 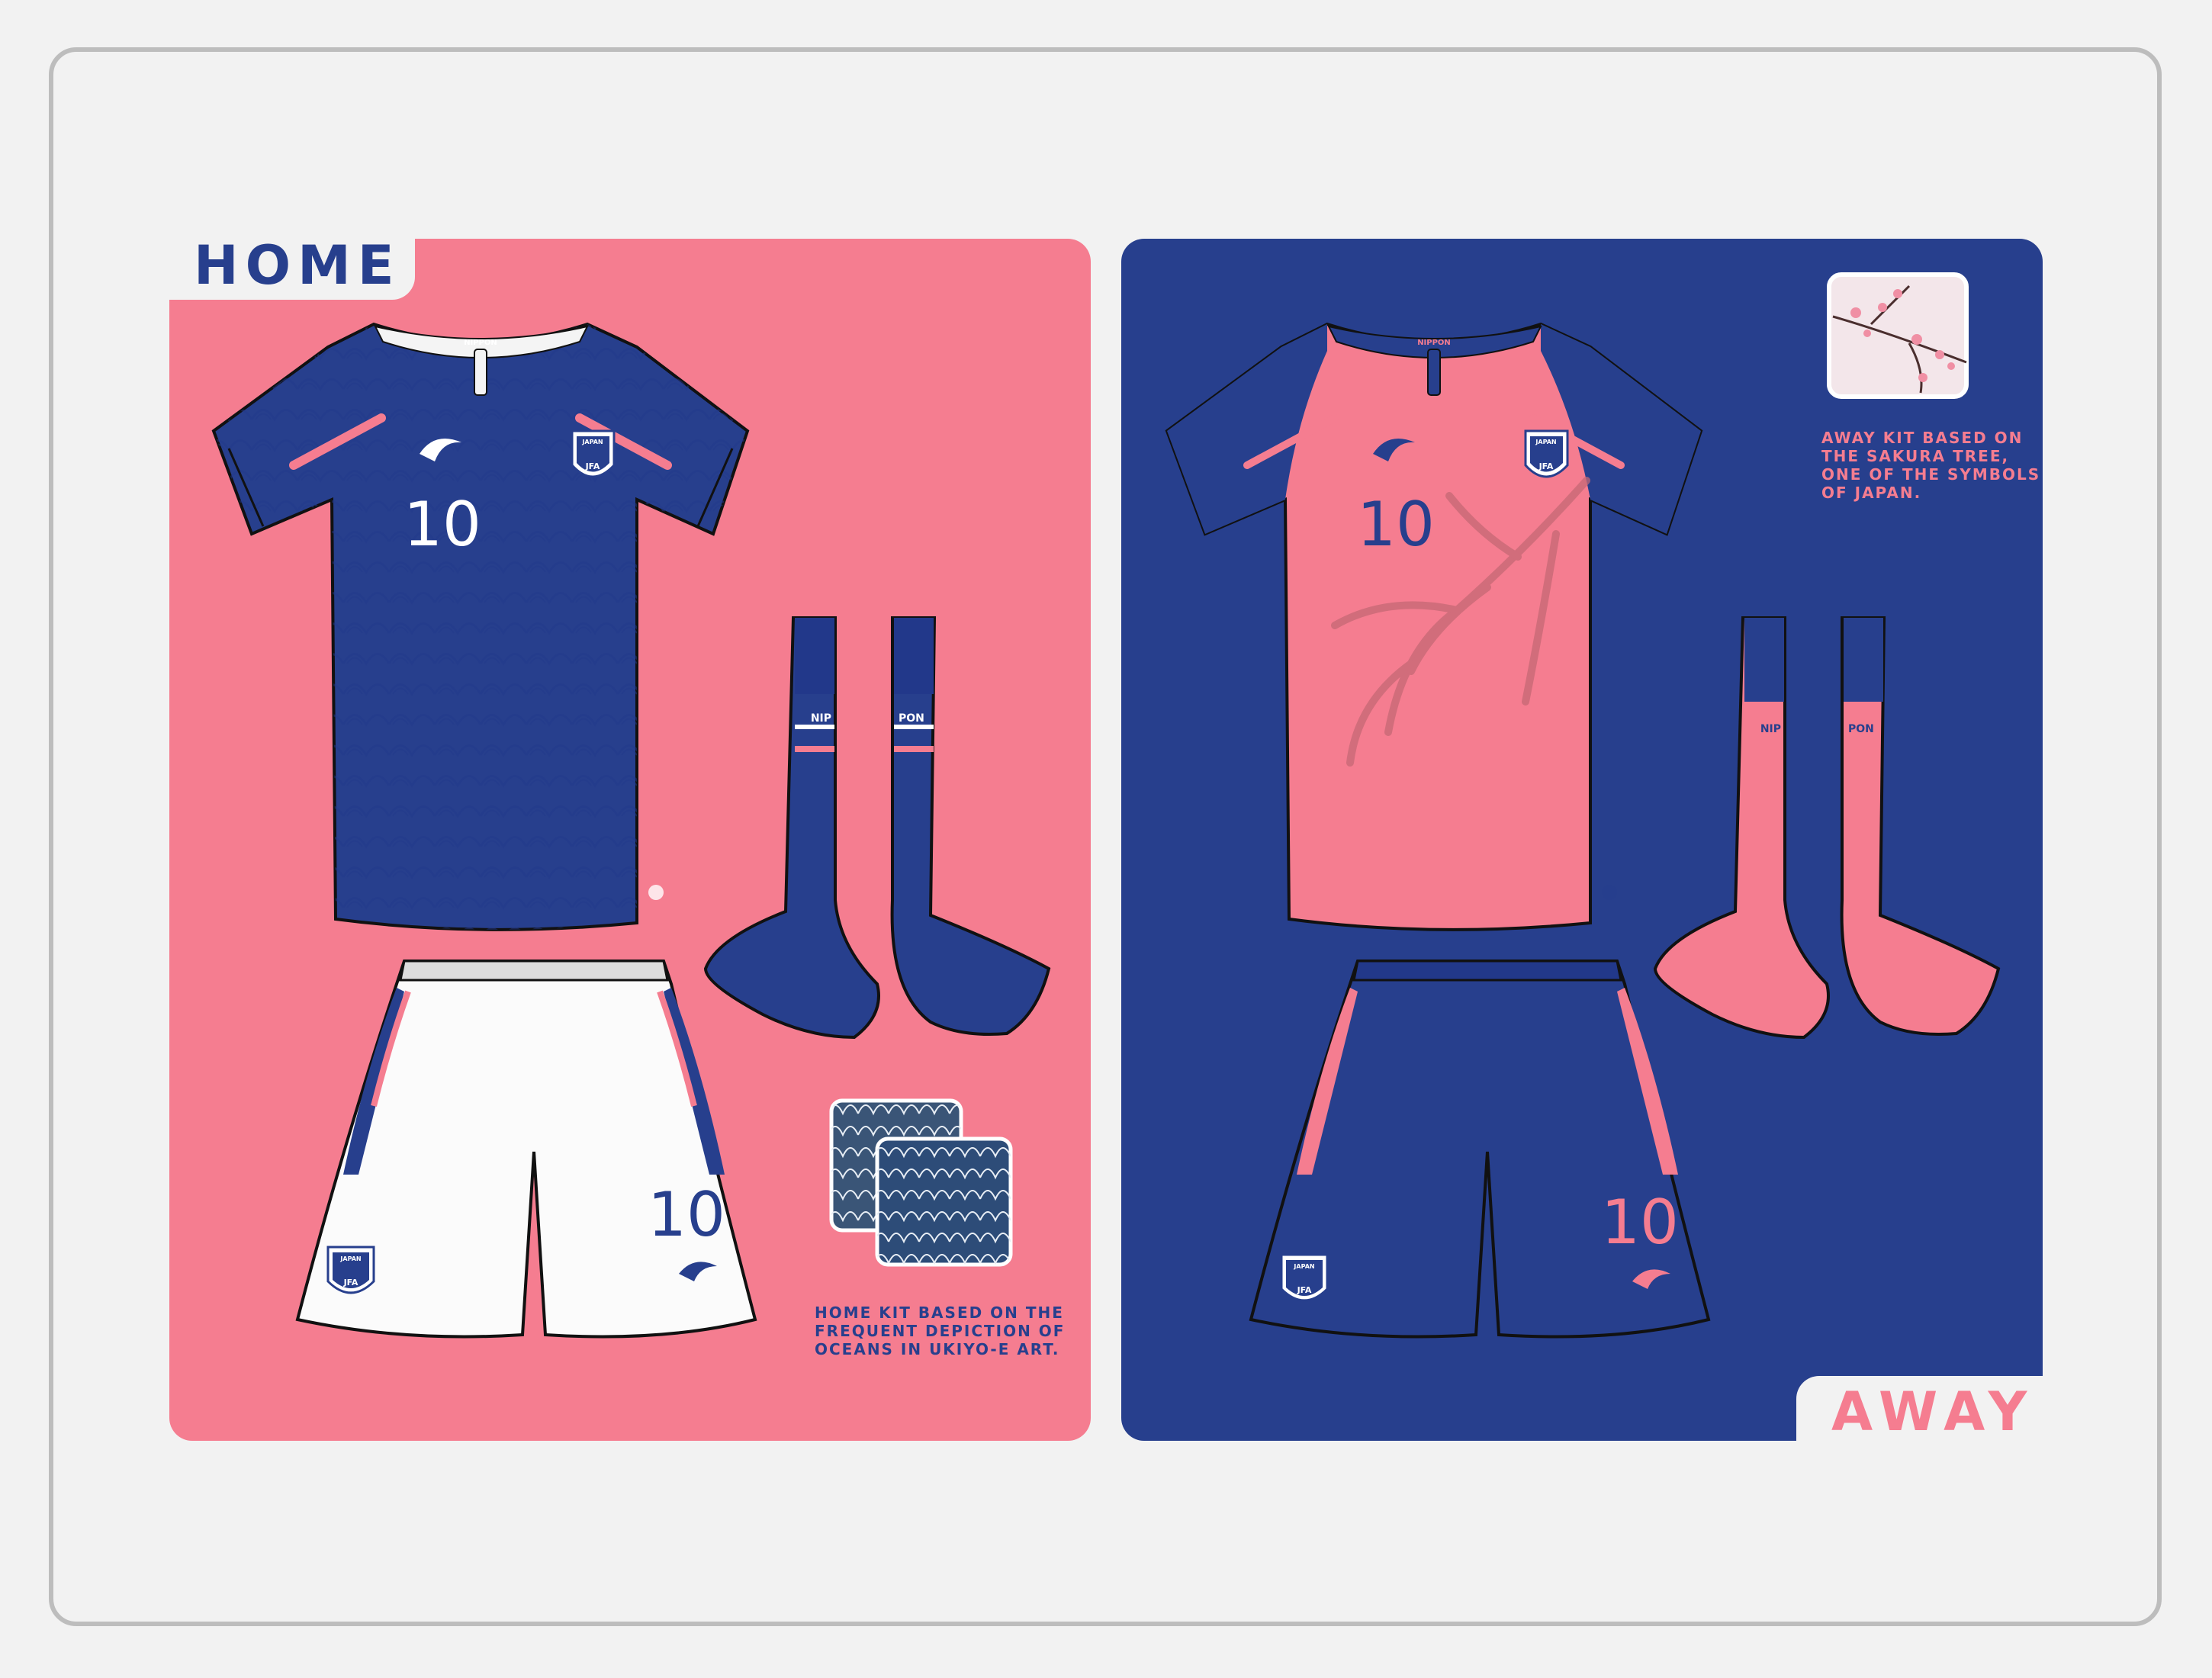 I want to click on sakura-branch-photo-icon, so click(x=1898, y=336).